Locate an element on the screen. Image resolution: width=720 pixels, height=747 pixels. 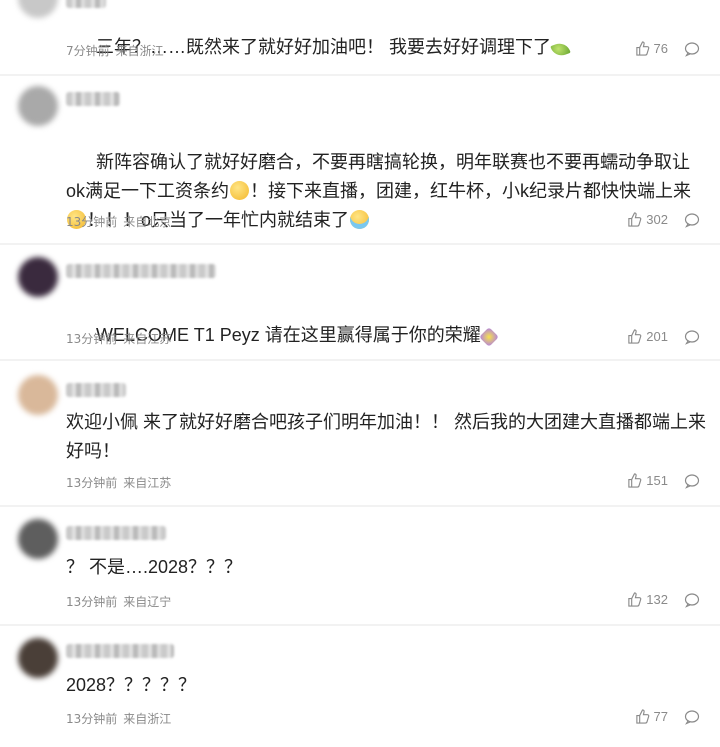
comment-text: 欢迎小佩 来了就好好磨合吧孩子们明年加油！！ 然后我的大团建大直播都端上来好吗！ is located at coordinates (386, 436).